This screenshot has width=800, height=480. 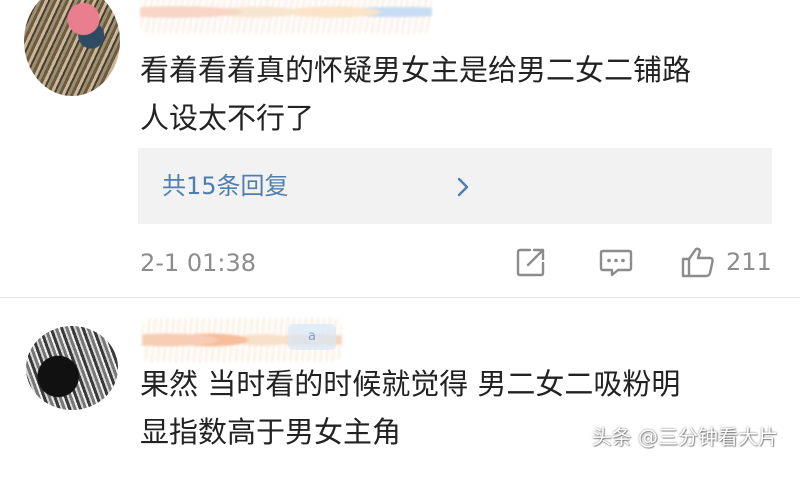 I want to click on chevron-right-icon, so click(x=463, y=187).